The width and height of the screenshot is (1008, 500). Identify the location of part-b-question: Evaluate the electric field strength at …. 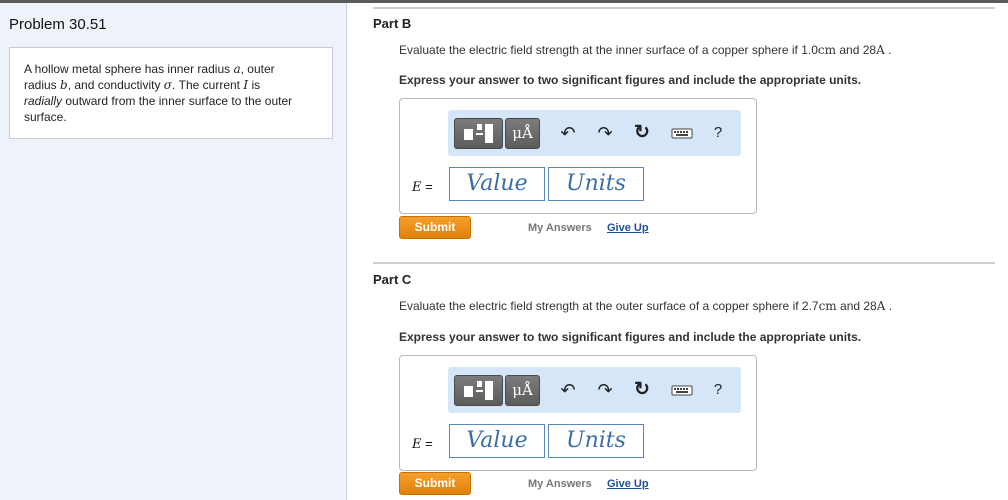
(645, 50).